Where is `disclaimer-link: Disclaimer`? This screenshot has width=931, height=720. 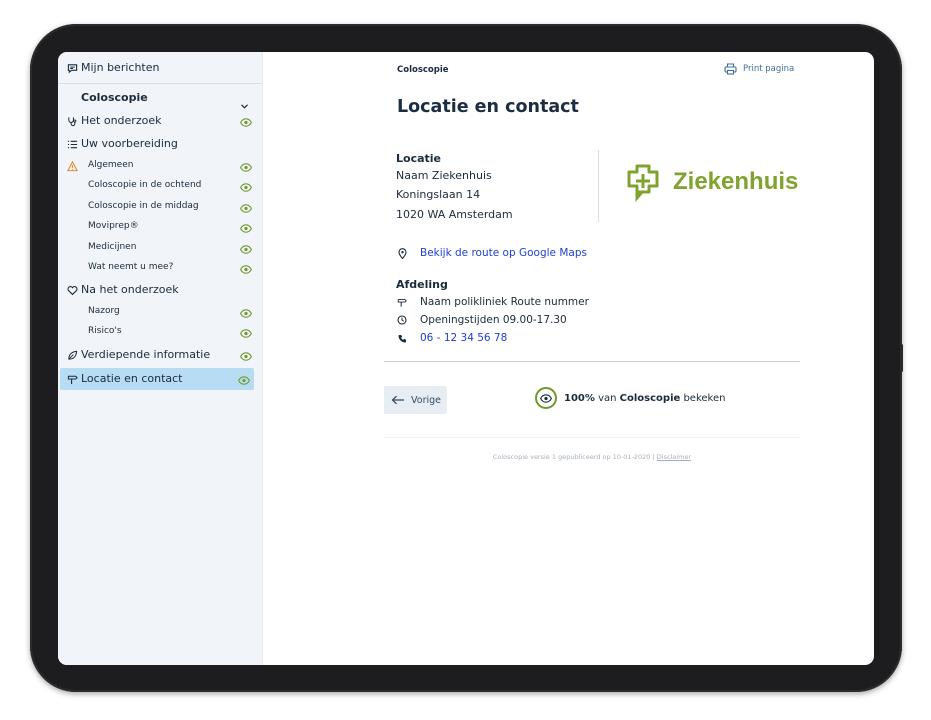
disclaimer-link: Disclaimer is located at coordinates (674, 457).